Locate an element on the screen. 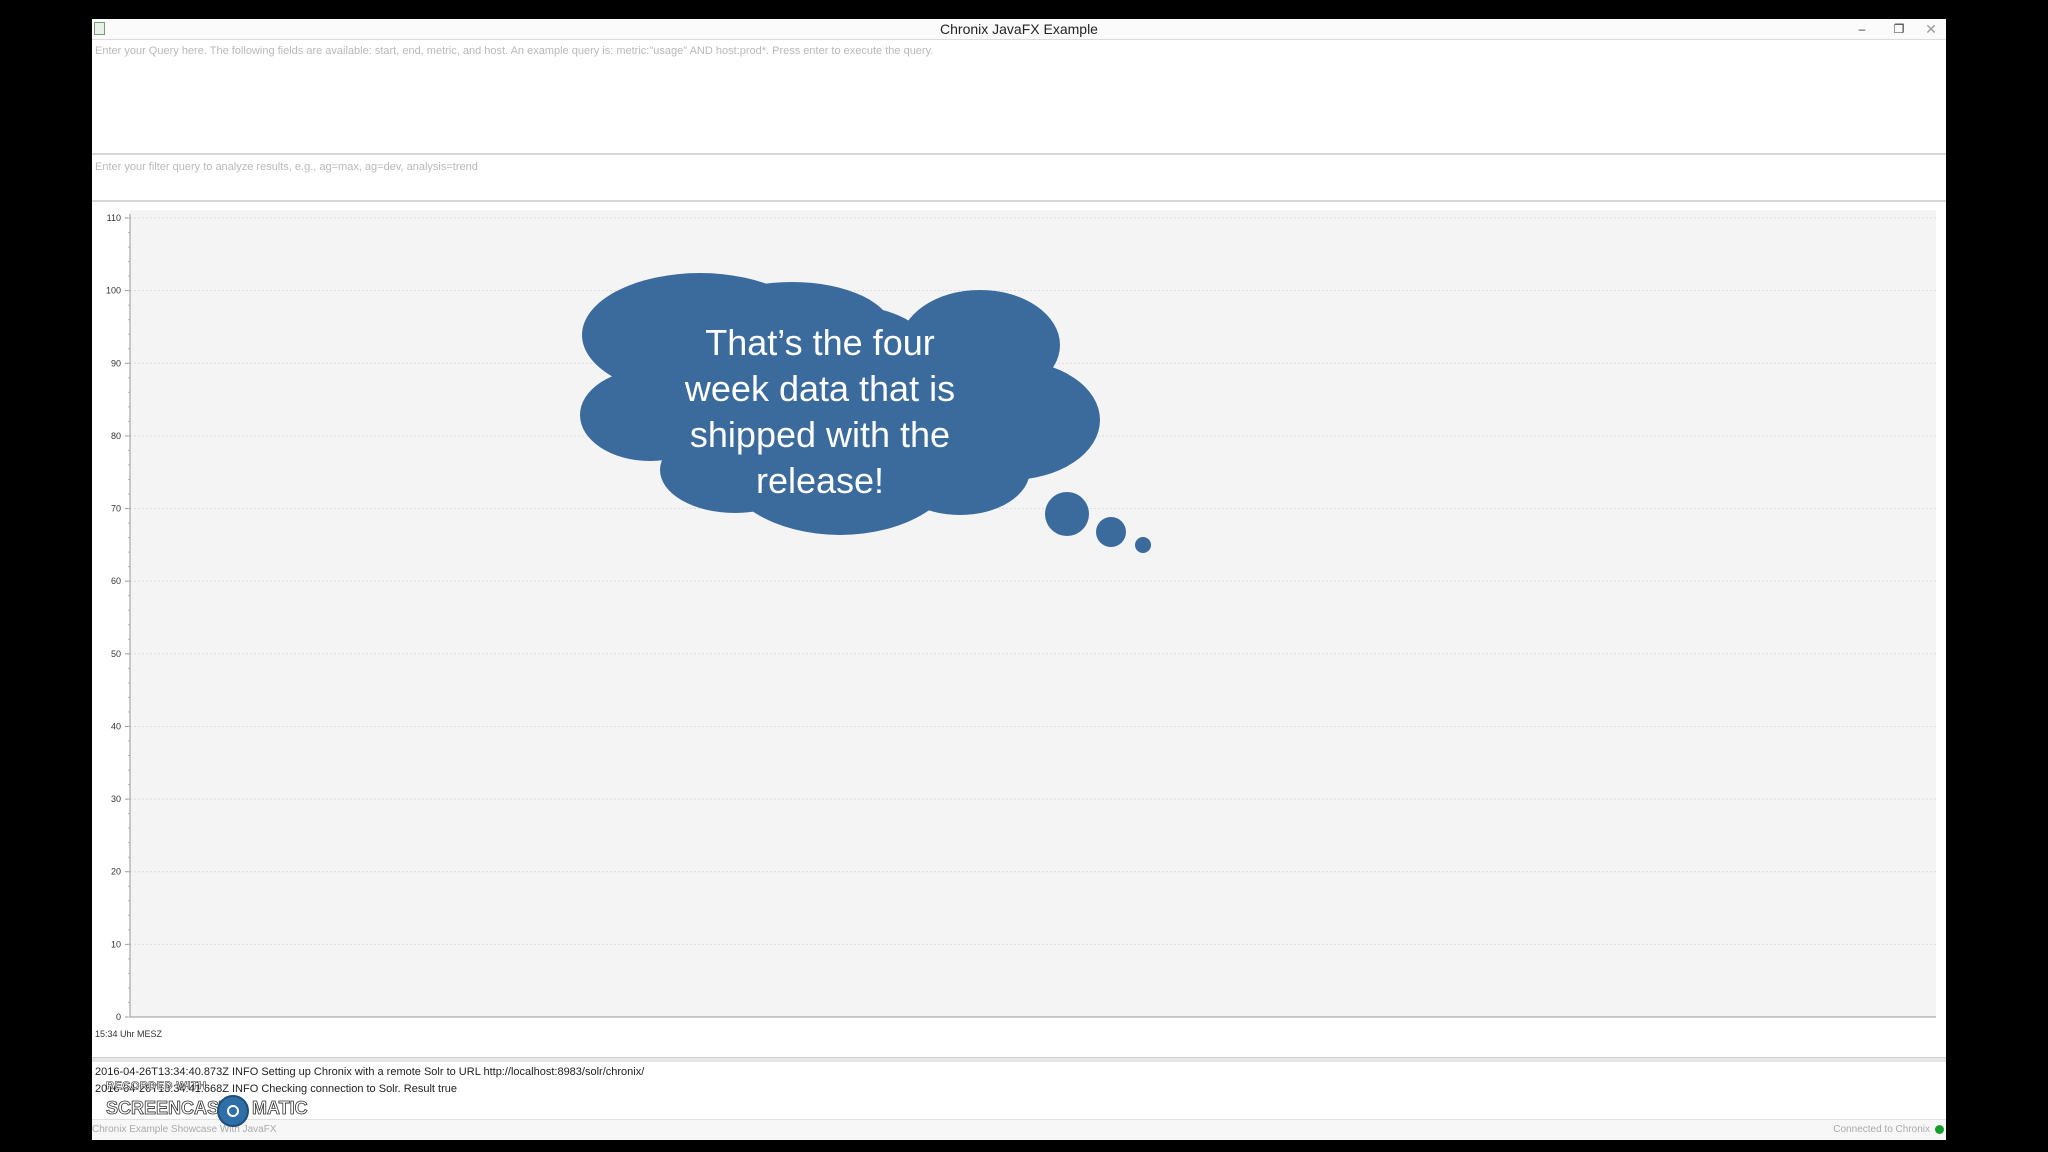  watermark-top-text: RECORDED WITH is located at coordinates (156, 1086).